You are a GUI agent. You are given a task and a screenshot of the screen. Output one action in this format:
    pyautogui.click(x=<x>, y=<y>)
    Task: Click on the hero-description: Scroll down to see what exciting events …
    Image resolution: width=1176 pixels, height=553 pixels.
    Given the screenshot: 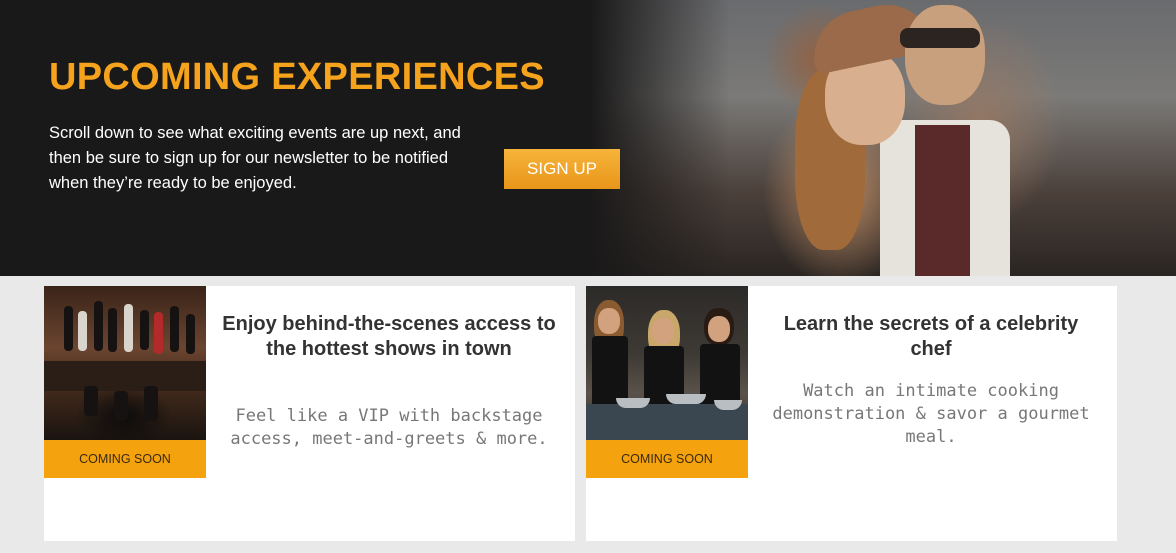 What is the action you would take?
    pyautogui.click(x=255, y=158)
    